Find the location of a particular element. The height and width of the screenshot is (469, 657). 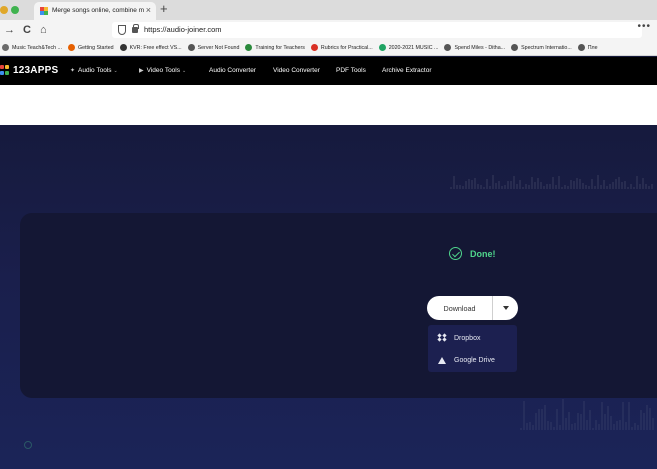

url-text: https://audio-joiner.com is located at coordinates (183, 29).